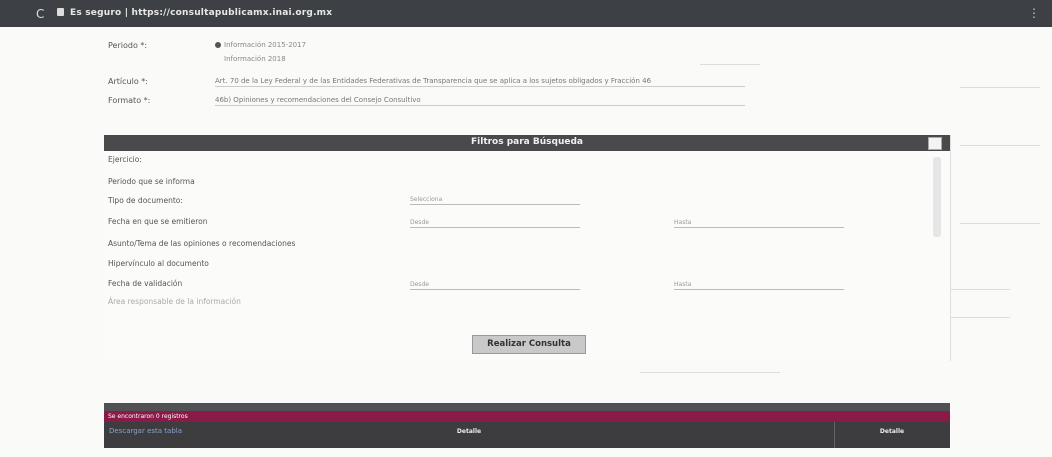  Describe the element at coordinates (527, 407) in the screenshot. I see `results-top-bar` at that location.